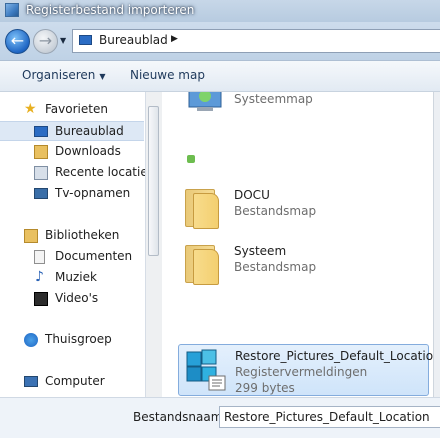 The width and height of the screenshot is (440, 438). What do you see at coordinates (12, 10) in the screenshot?
I see `registry-editor-icon` at bounding box center [12, 10].